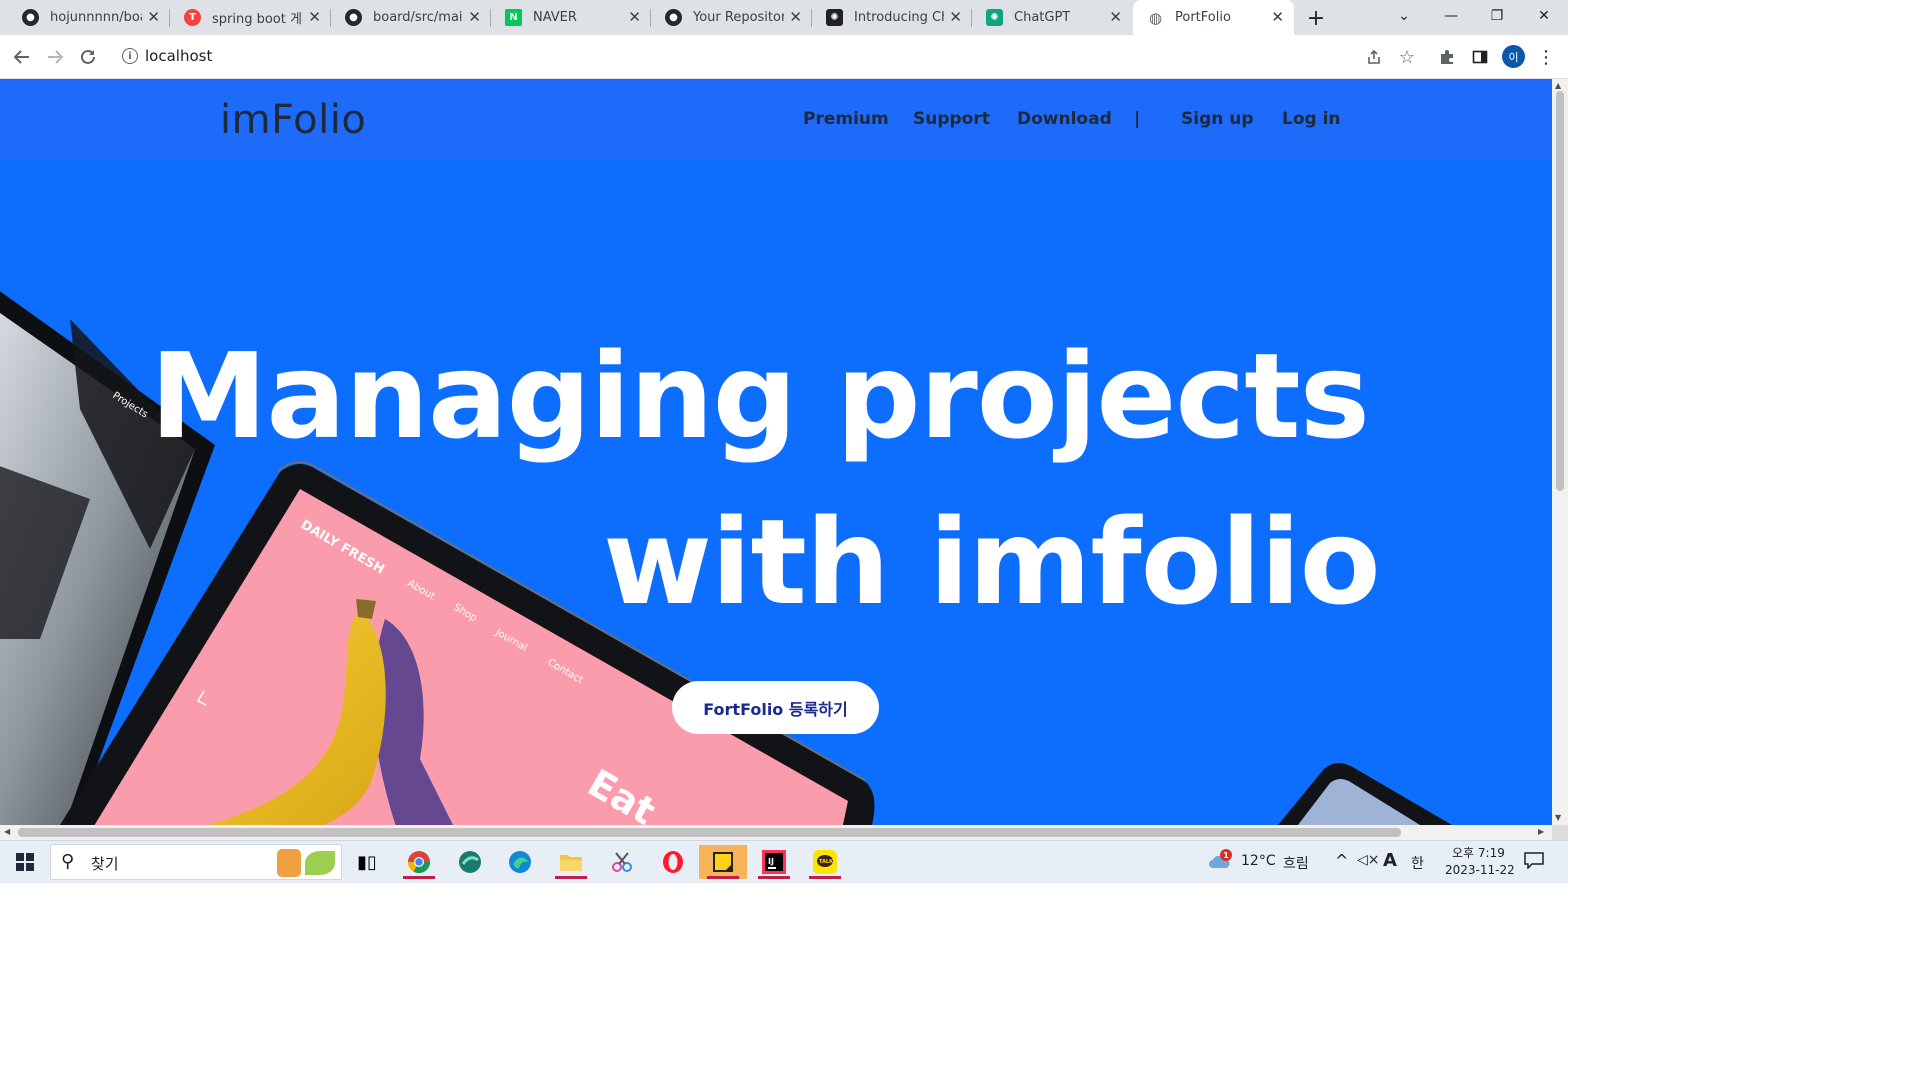 This screenshot has height=1080, width=1920. I want to click on clock-date: 2023-11-22, so click(1480, 870).